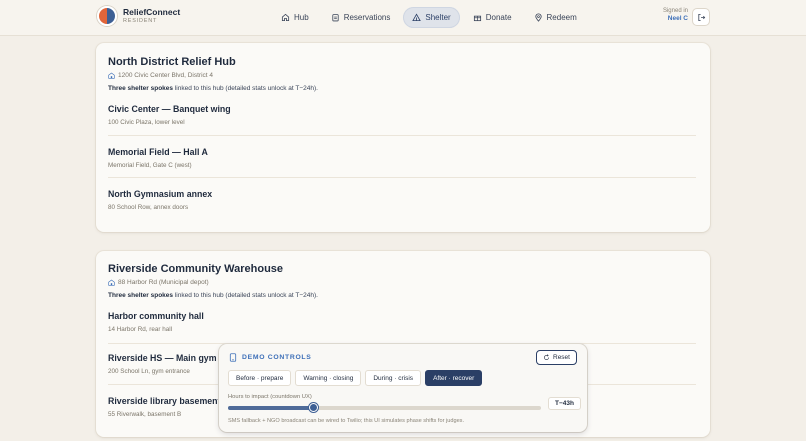  What do you see at coordinates (140, 329) in the screenshot?
I see `spoke-location: 14 Harbor Rd, rear hall` at bounding box center [140, 329].